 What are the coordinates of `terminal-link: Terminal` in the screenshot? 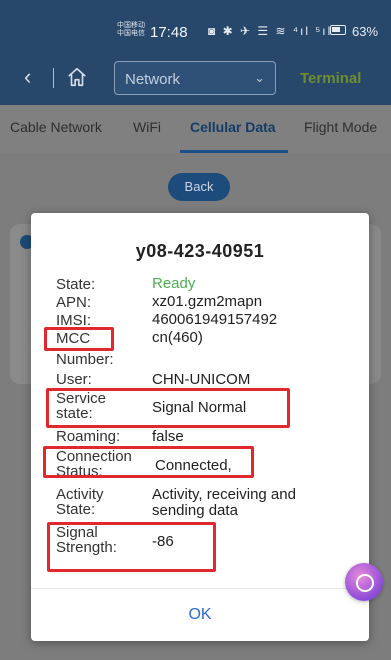 It's located at (330, 78).